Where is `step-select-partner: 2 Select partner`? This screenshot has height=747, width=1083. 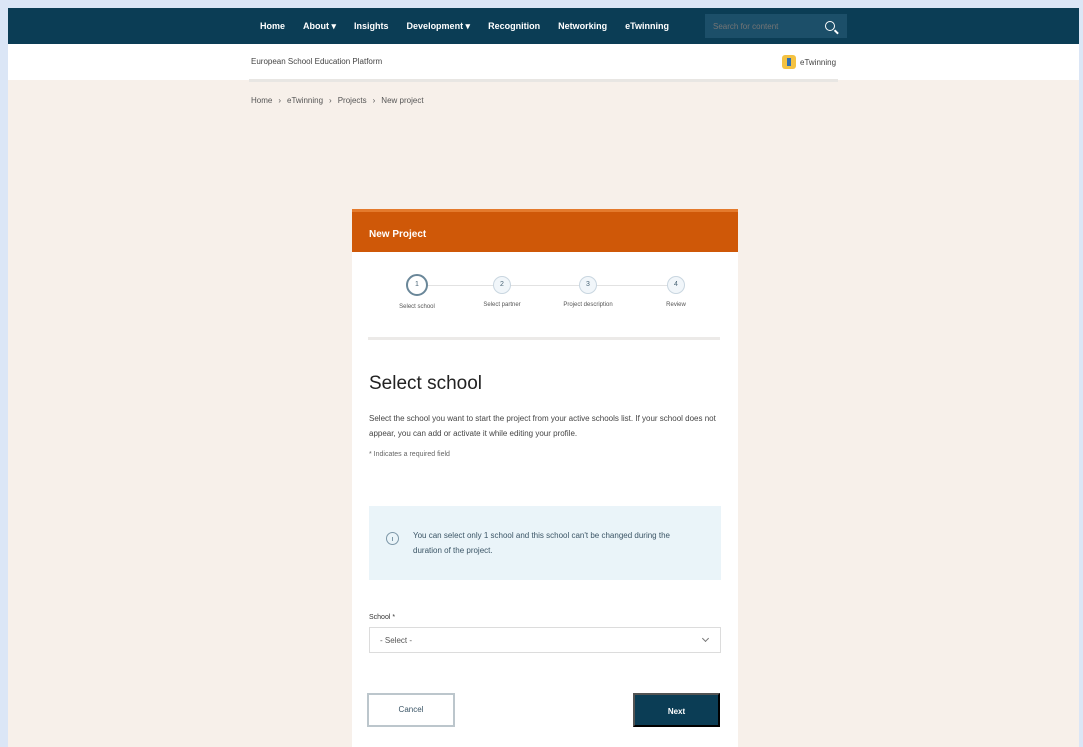 step-select-partner: 2 Select partner is located at coordinates (502, 292).